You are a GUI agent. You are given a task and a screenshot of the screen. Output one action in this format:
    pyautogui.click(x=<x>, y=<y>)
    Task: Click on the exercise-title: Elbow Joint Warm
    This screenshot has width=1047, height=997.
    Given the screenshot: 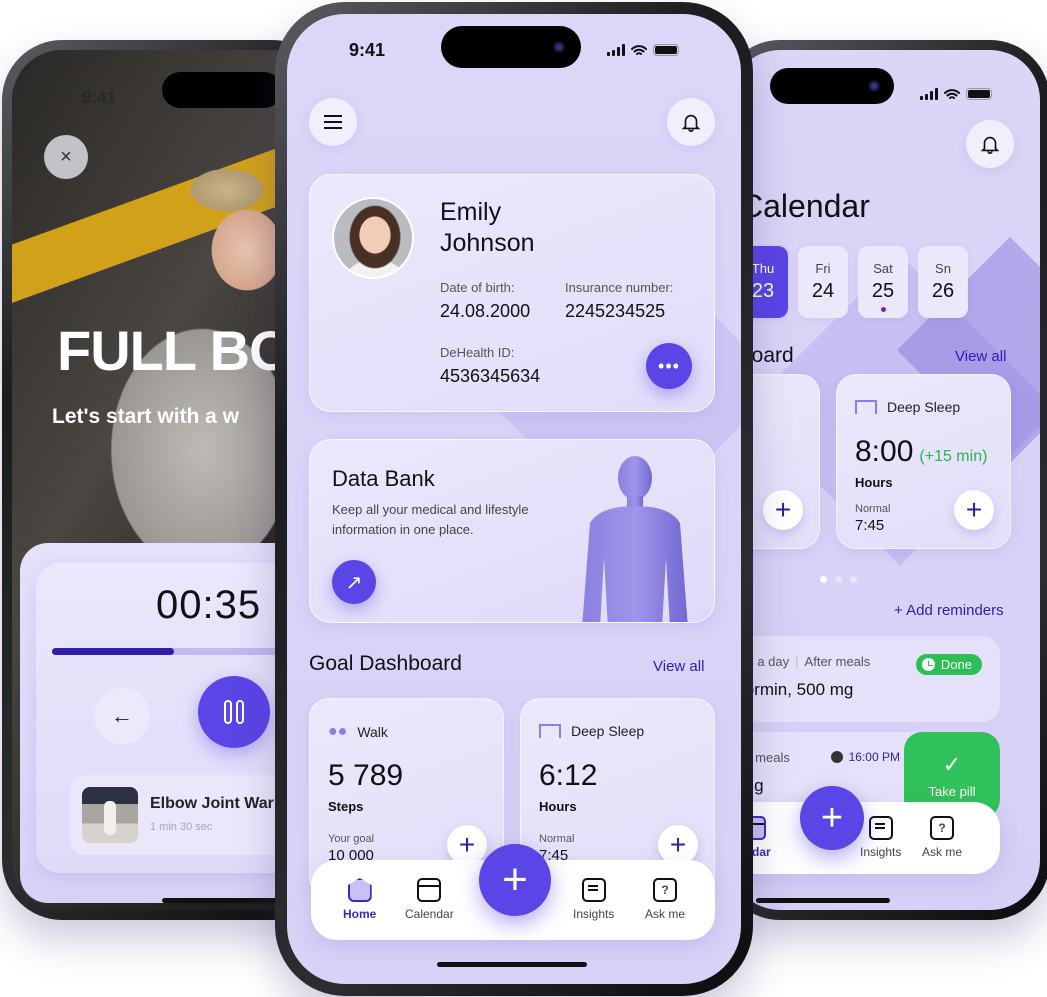 What is the action you would take?
    pyautogui.click(x=219, y=803)
    